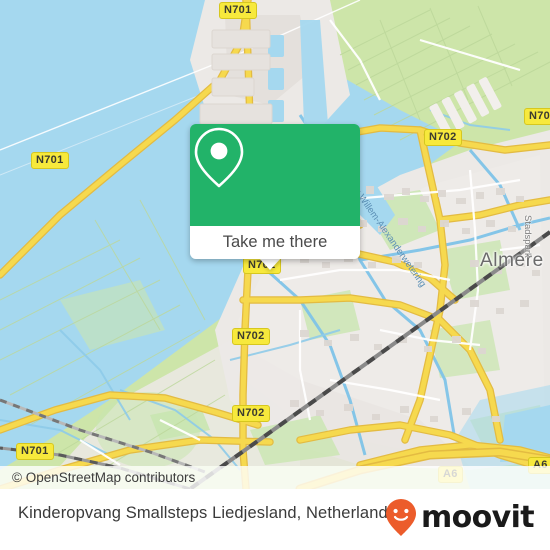 The image size is (550, 550). I want to click on place-label-almere: Almere, so click(512, 260).